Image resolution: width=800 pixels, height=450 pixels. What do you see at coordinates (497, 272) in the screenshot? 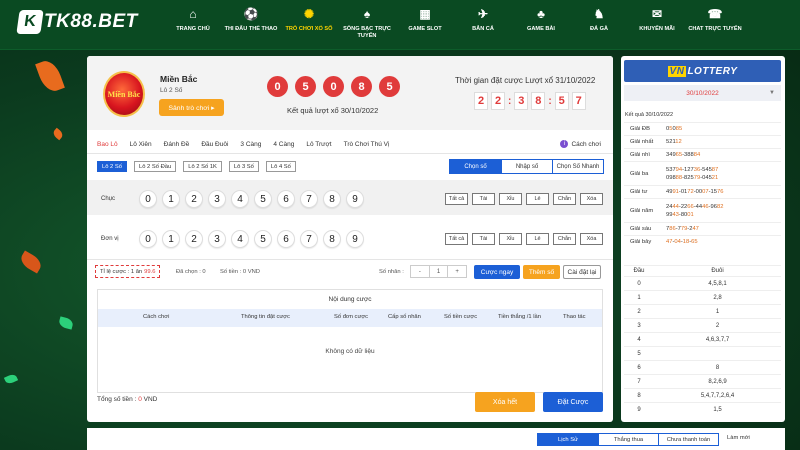
I see `bet-now-button: Cược ngay` at bounding box center [497, 272].